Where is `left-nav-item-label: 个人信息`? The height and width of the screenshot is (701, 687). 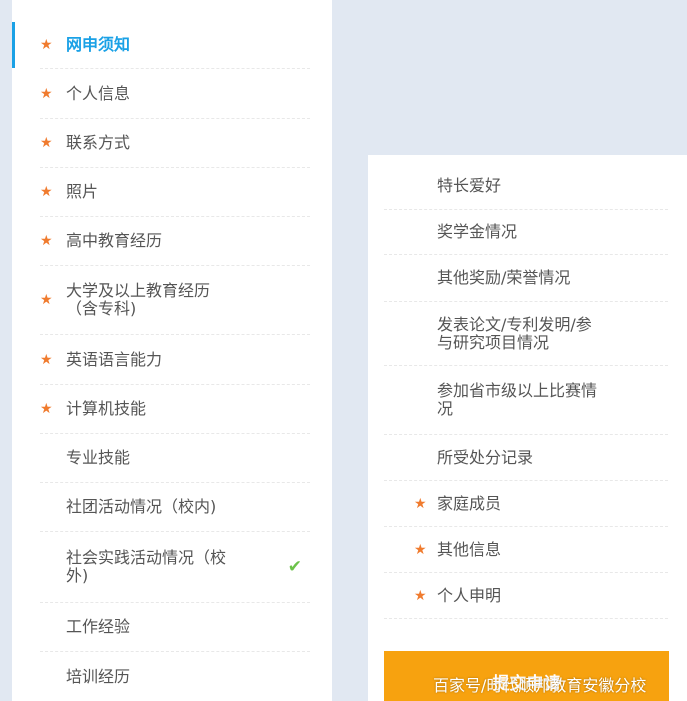 left-nav-item-label: 个人信息 is located at coordinates (98, 93).